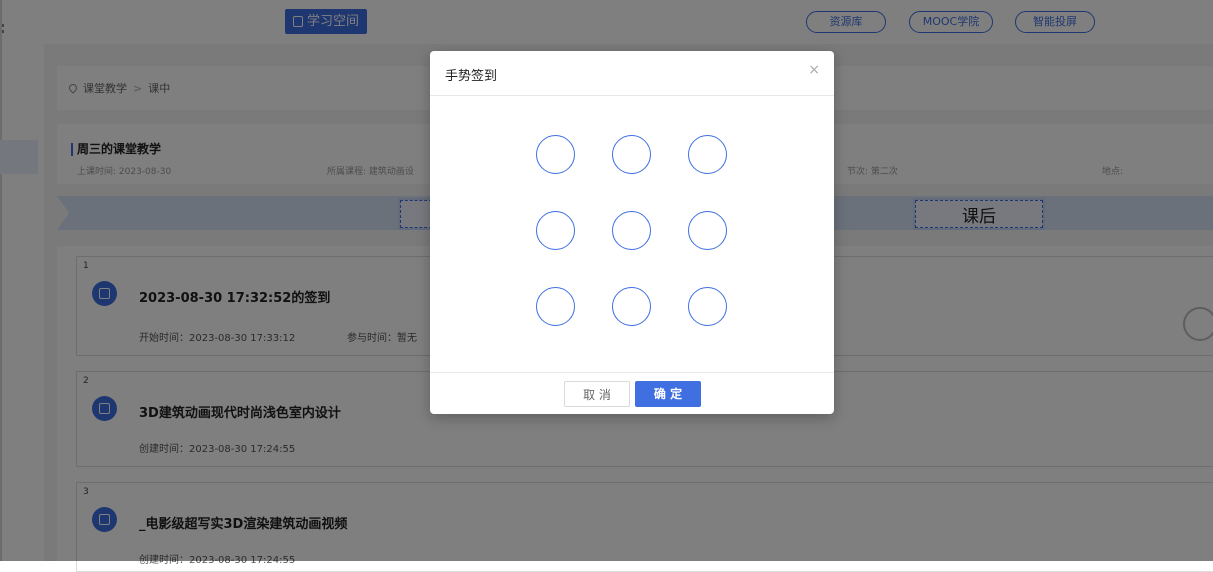 This screenshot has width=1213, height=572. I want to click on gesture-pattern-grid, so click(632, 231).